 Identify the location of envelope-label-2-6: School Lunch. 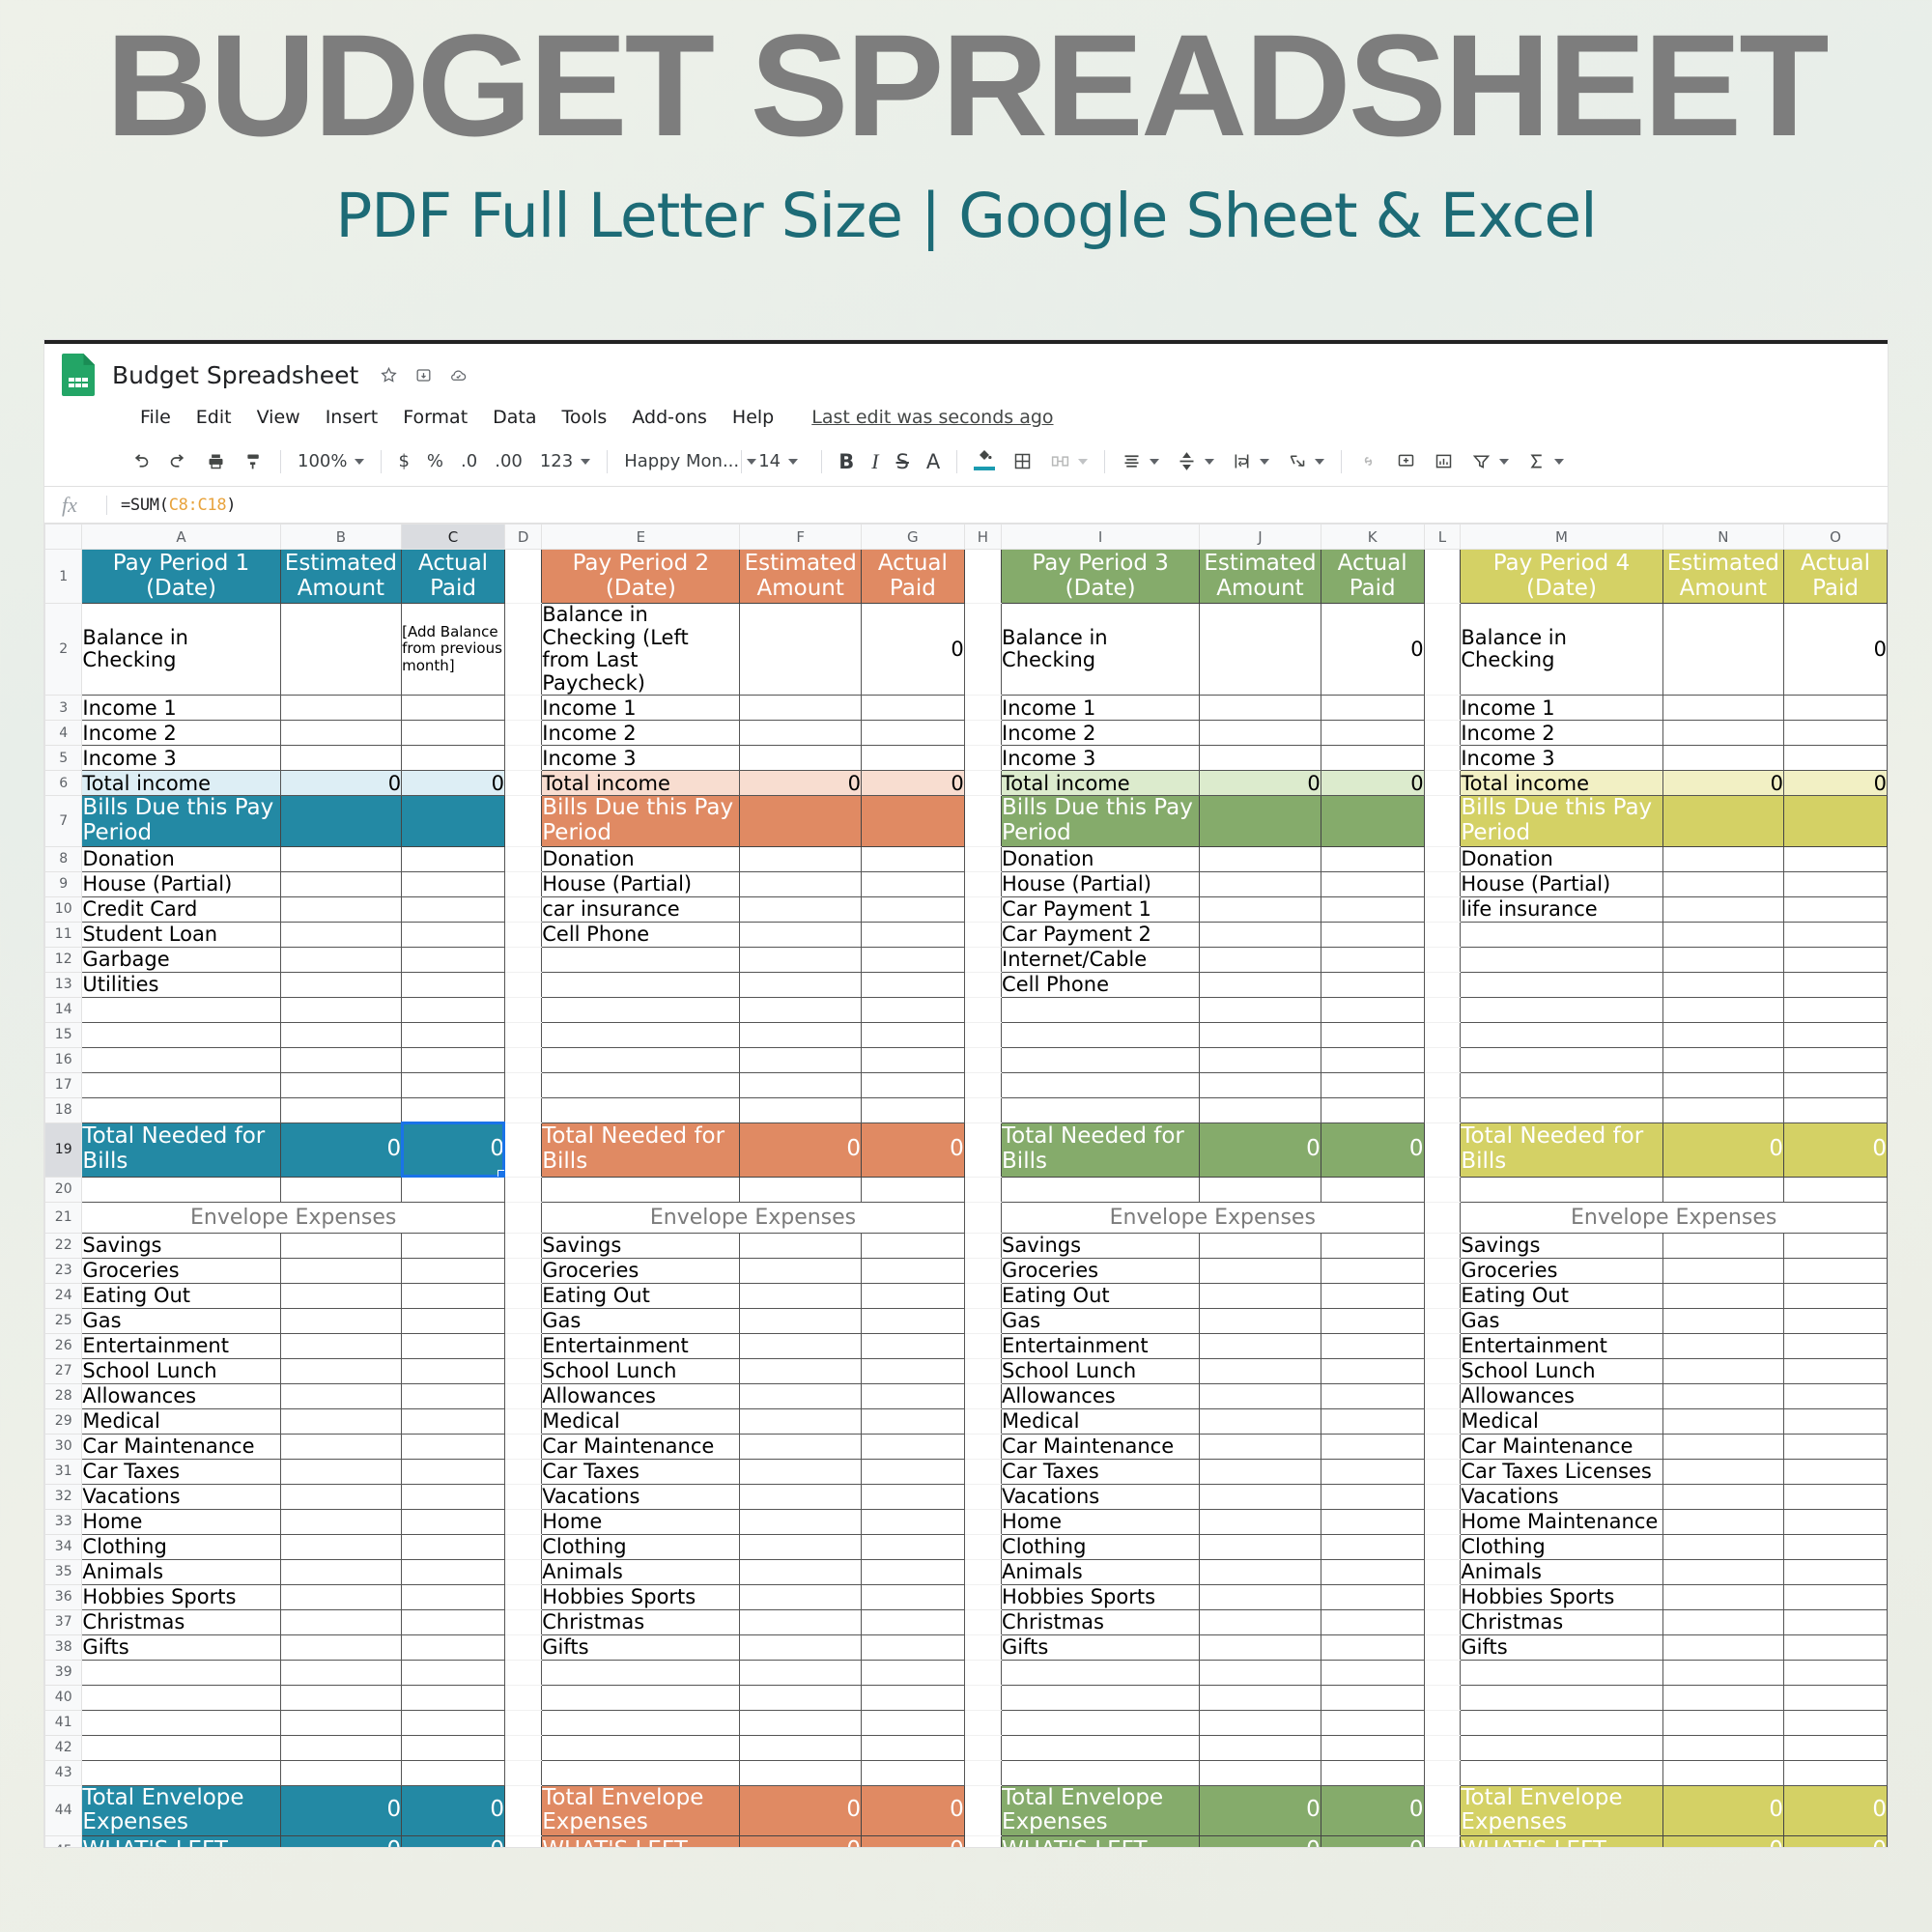
(641, 1370).